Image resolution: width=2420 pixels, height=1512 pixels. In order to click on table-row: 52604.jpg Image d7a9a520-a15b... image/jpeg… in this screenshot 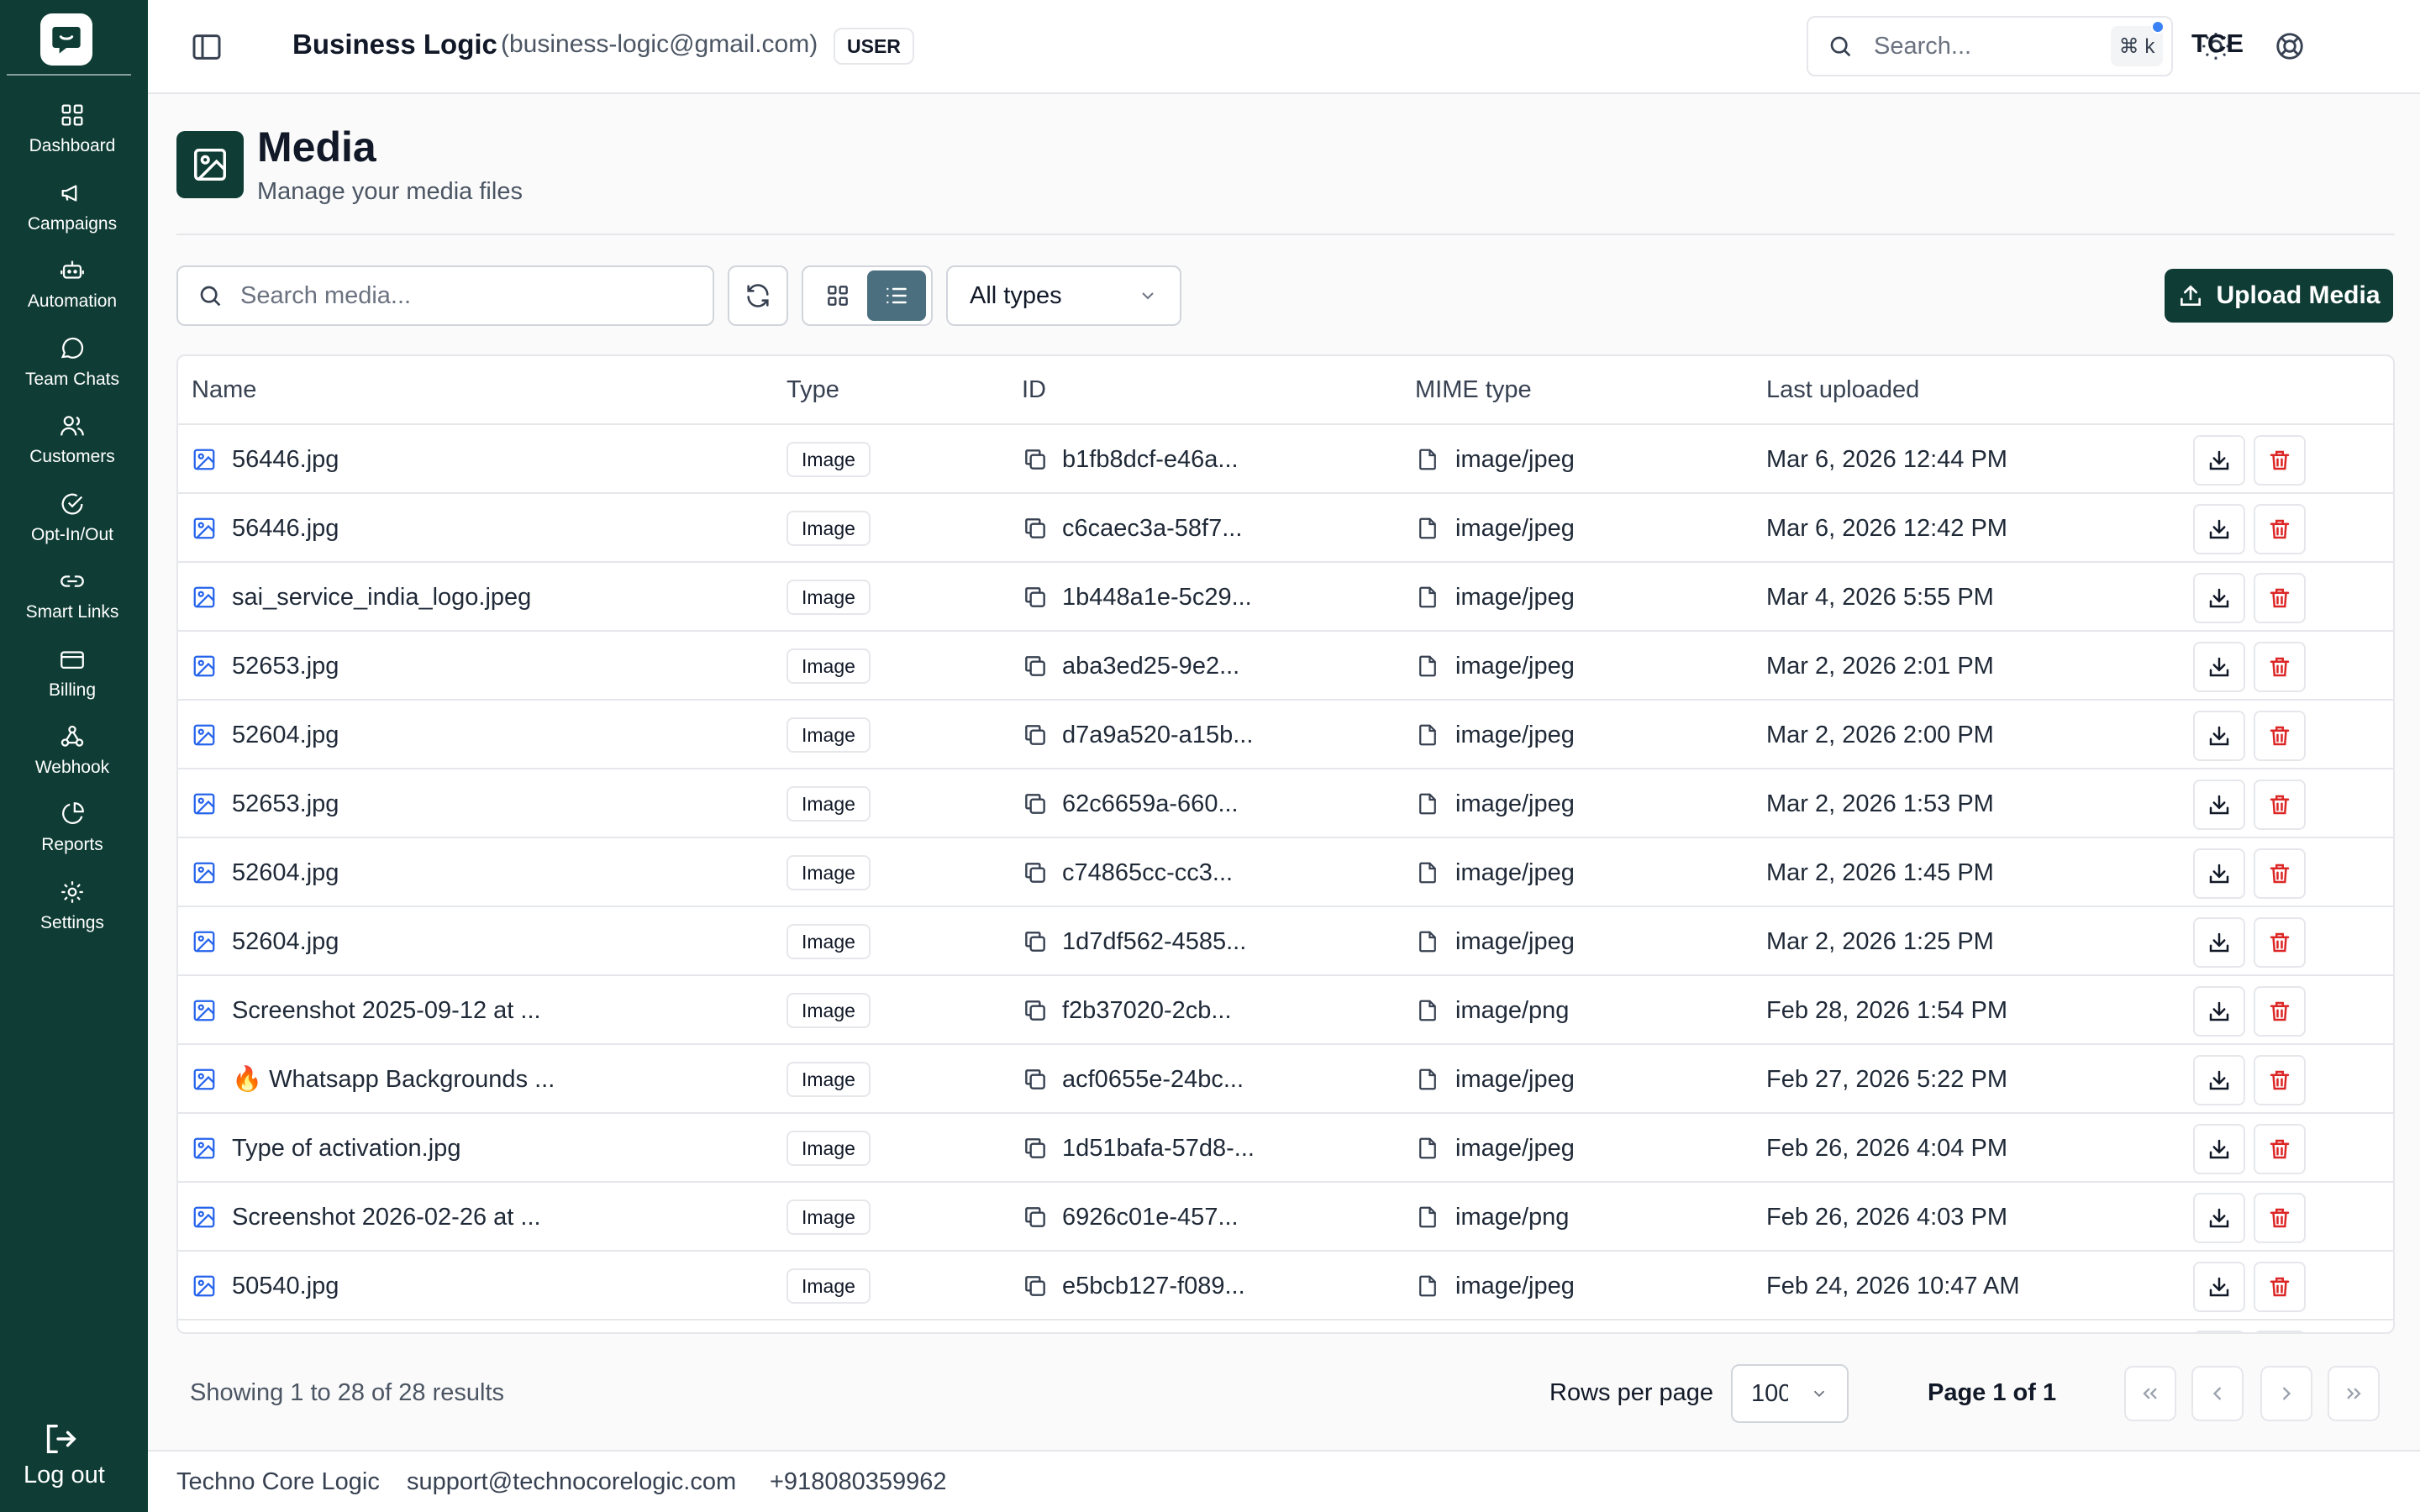, I will do `click(1286, 735)`.